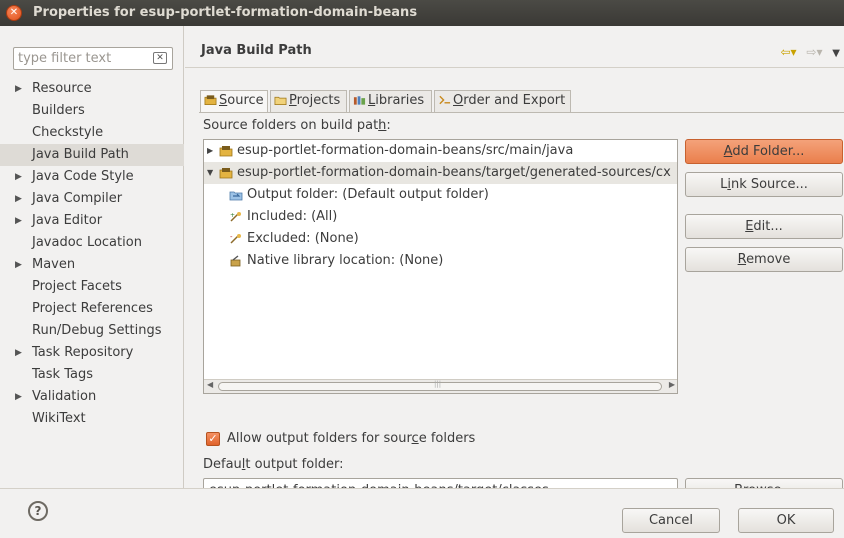 The width and height of the screenshot is (844, 538). I want to click on help-icon: ?, so click(38, 511).